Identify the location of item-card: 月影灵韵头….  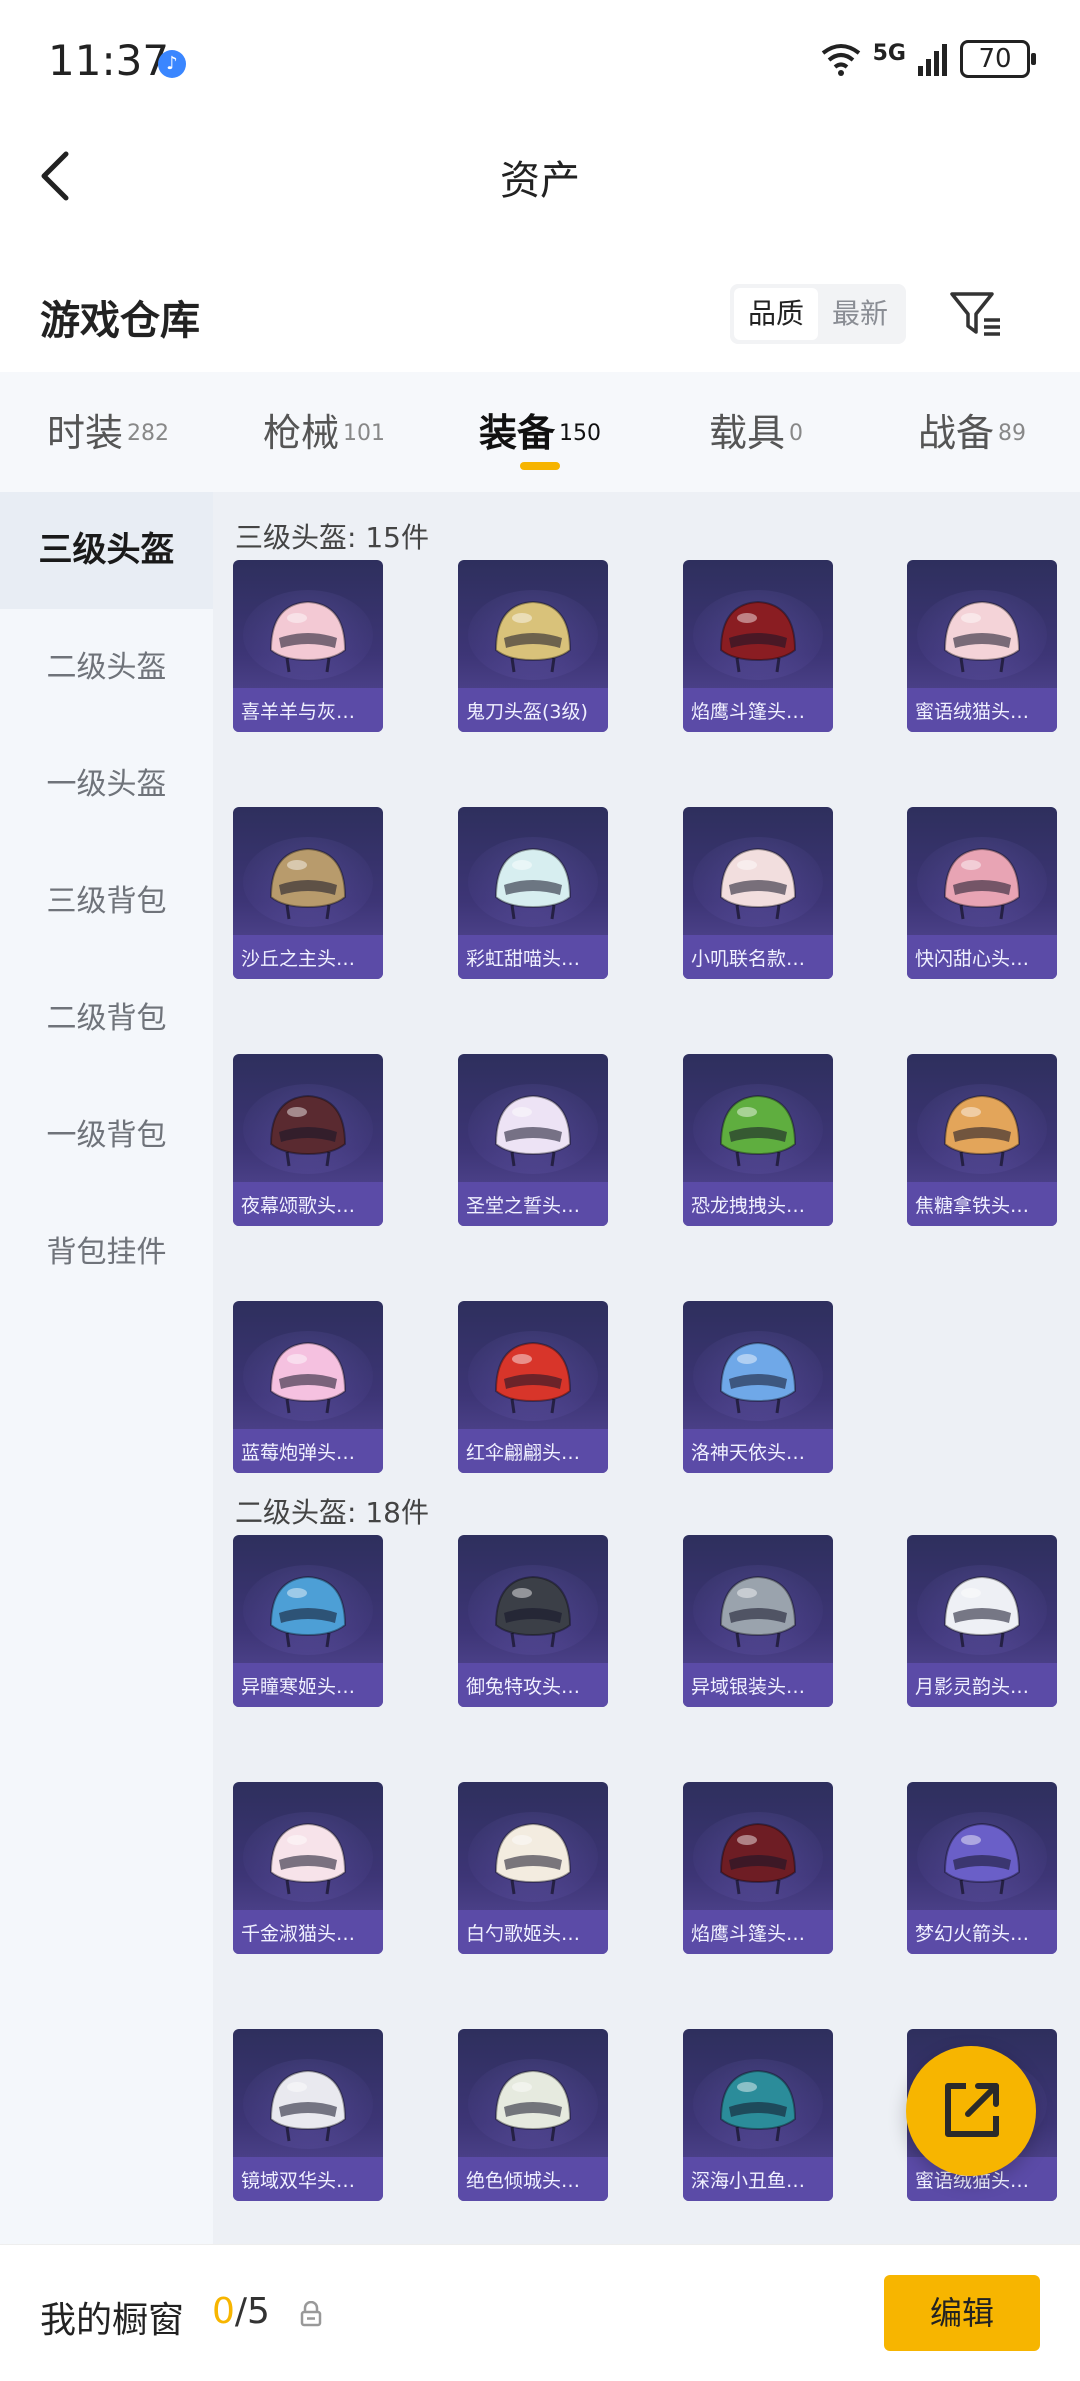
(982, 1621).